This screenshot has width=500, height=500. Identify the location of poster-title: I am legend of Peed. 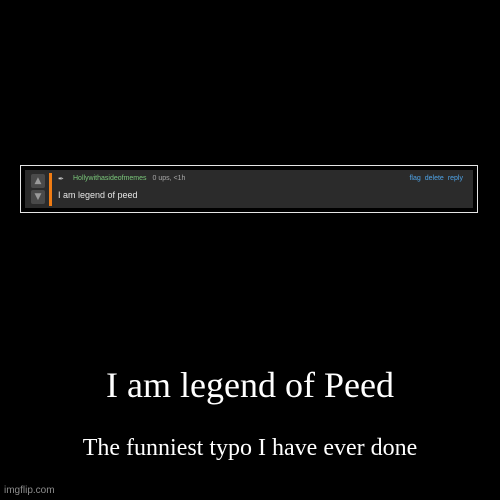
(250, 385).